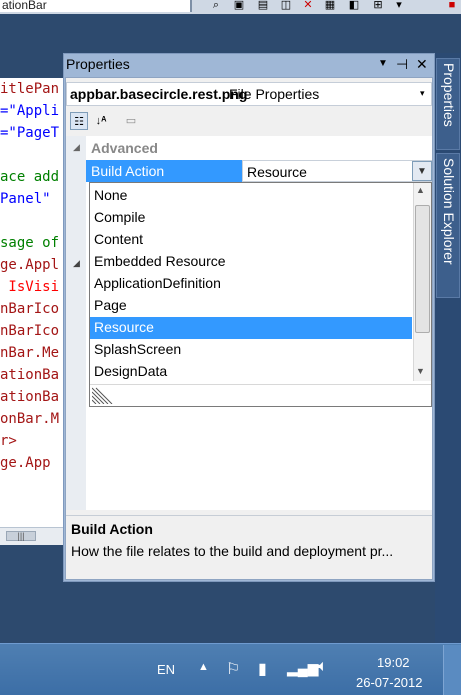 The width and height of the screenshot is (461, 695). I want to click on property-name-build-action: Build Action, so click(164, 171).